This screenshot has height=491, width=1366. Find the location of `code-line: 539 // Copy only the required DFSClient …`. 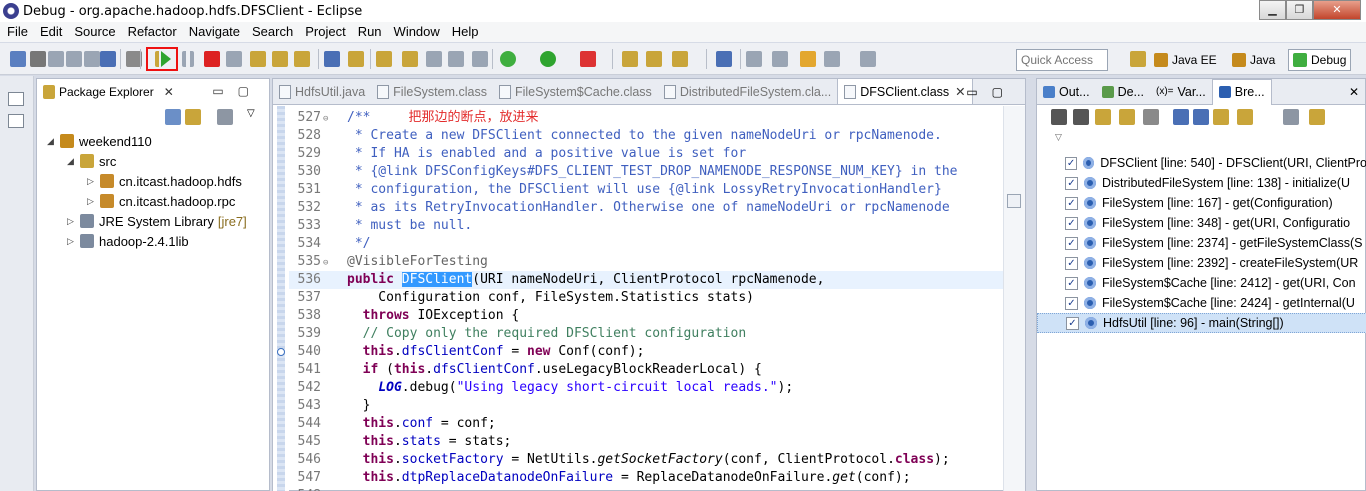

code-line: 539 // Copy only the required DFSClient … is located at coordinates (646, 334).